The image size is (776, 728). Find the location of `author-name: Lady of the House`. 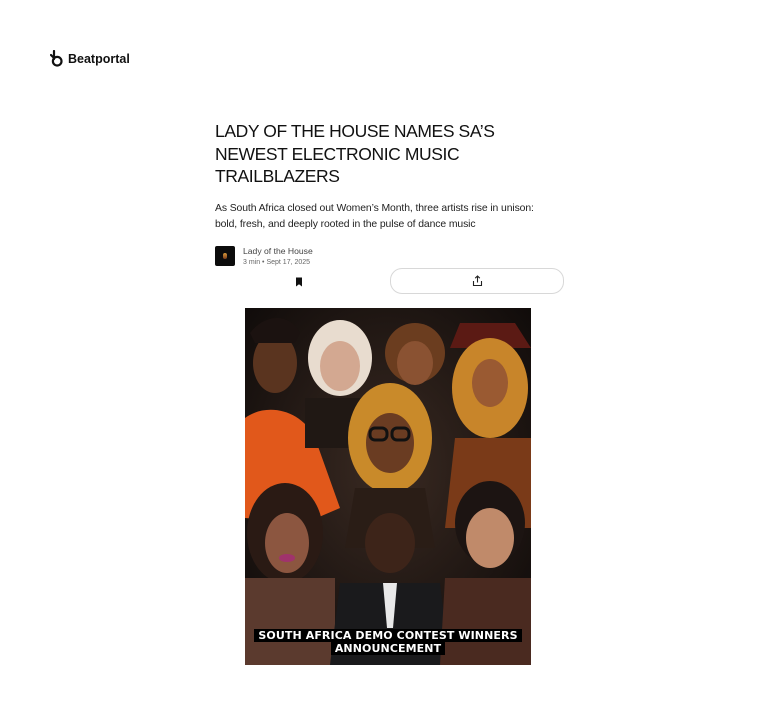

author-name: Lady of the House is located at coordinates (278, 251).